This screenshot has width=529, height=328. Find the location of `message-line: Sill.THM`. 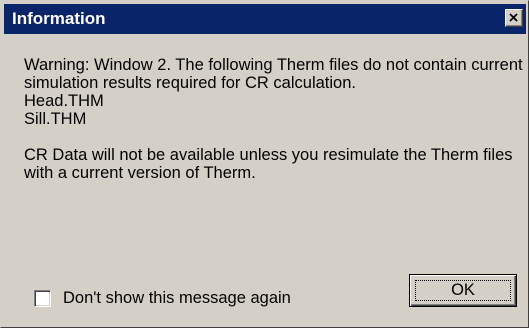

message-line: Sill.THM is located at coordinates (55, 119).